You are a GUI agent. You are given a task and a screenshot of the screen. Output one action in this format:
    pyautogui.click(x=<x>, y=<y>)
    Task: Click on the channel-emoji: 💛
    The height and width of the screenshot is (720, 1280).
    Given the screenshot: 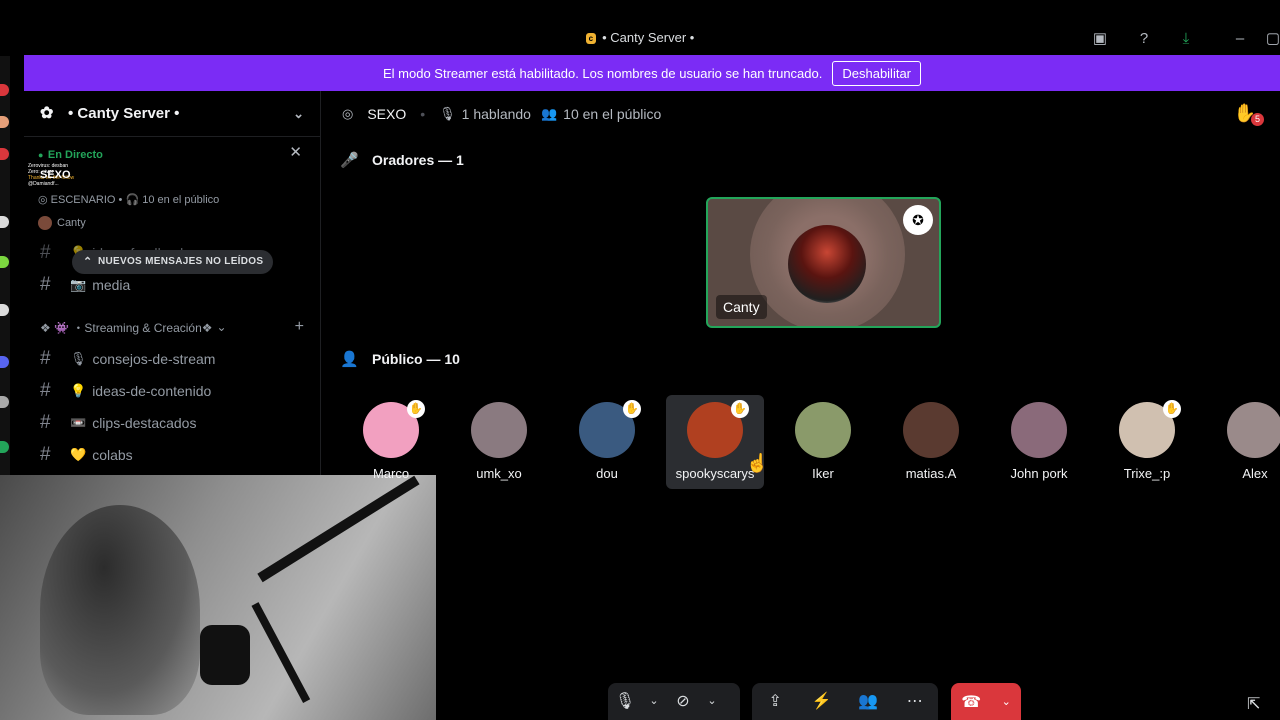 What is the action you would take?
    pyautogui.click(x=78, y=454)
    